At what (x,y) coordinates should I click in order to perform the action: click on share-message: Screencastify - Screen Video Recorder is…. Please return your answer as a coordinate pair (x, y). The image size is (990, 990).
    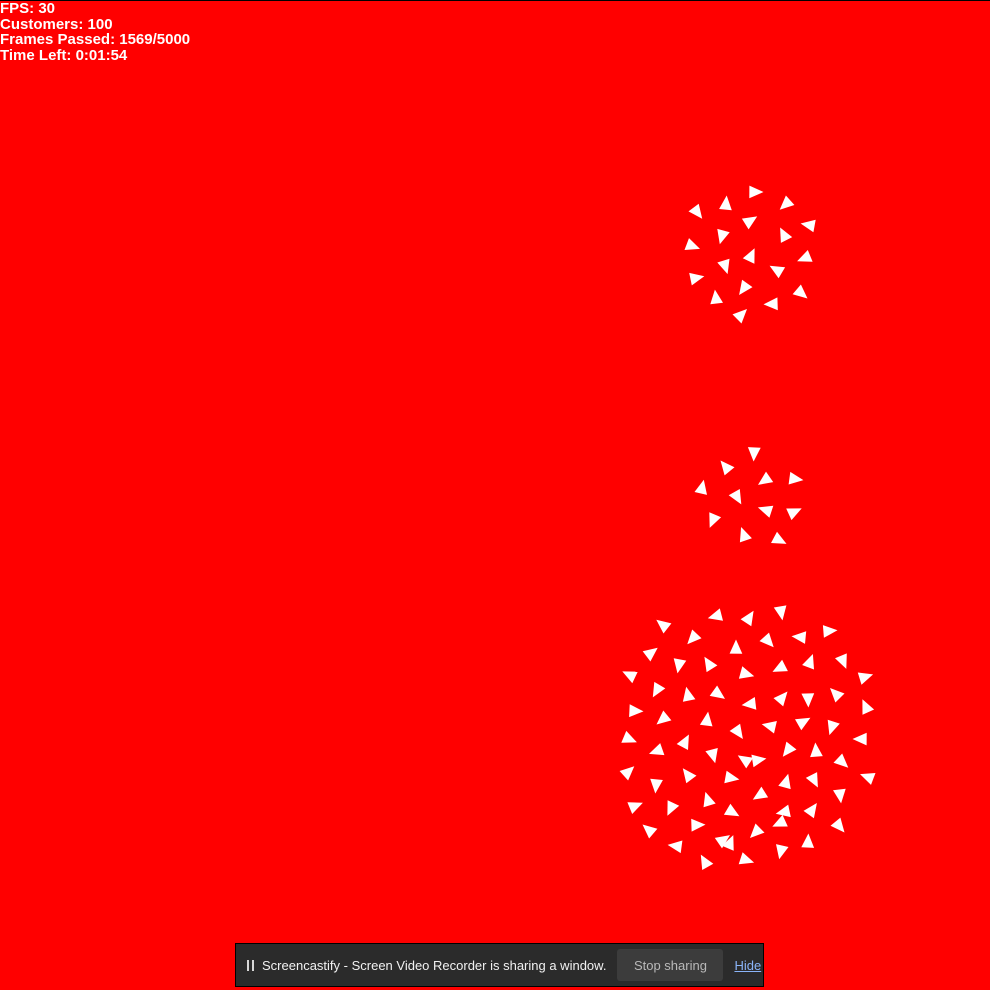
    Looking at the image, I should click on (434, 965).